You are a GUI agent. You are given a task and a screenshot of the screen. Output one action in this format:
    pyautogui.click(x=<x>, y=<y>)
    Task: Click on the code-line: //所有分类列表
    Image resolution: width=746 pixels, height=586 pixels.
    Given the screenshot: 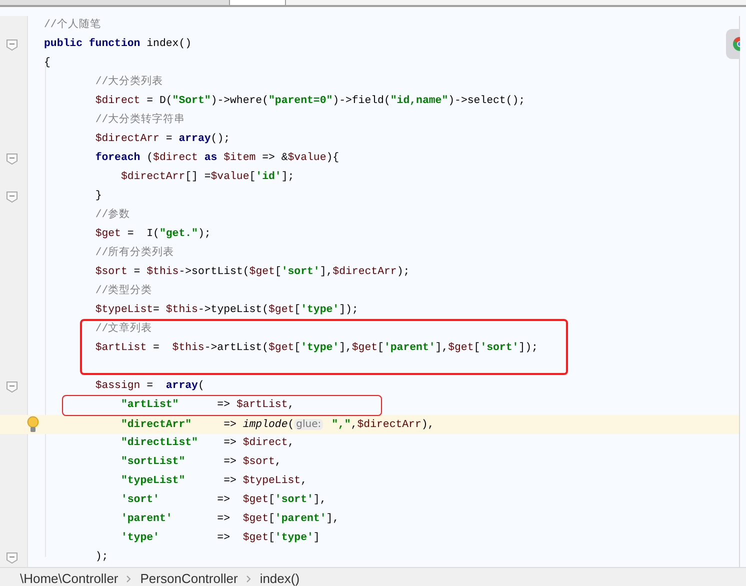 What is the action you would take?
    pyautogui.click(x=134, y=253)
    